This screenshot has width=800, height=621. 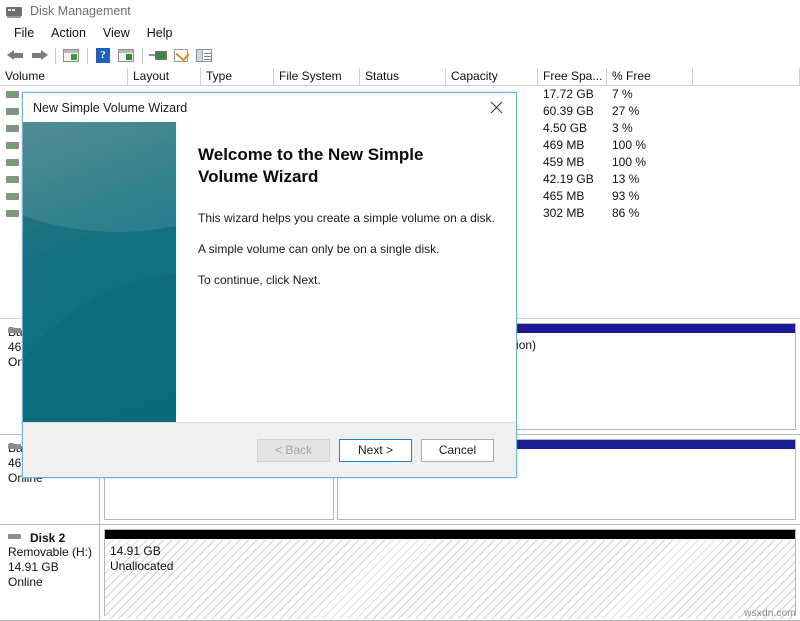 What do you see at coordinates (237, 76) in the screenshot?
I see `column-header-type: Type` at bounding box center [237, 76].